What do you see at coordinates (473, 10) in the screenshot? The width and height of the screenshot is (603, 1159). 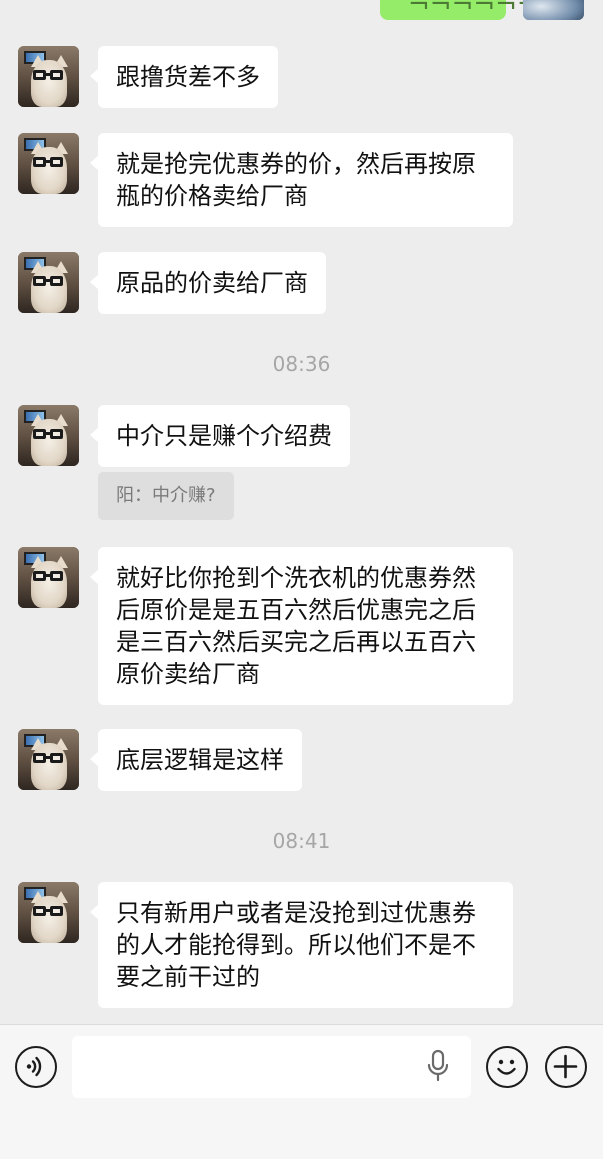 I see `outgoing-message-text: ¬¬¬¬¬¬` at bounding box center [473, 10].